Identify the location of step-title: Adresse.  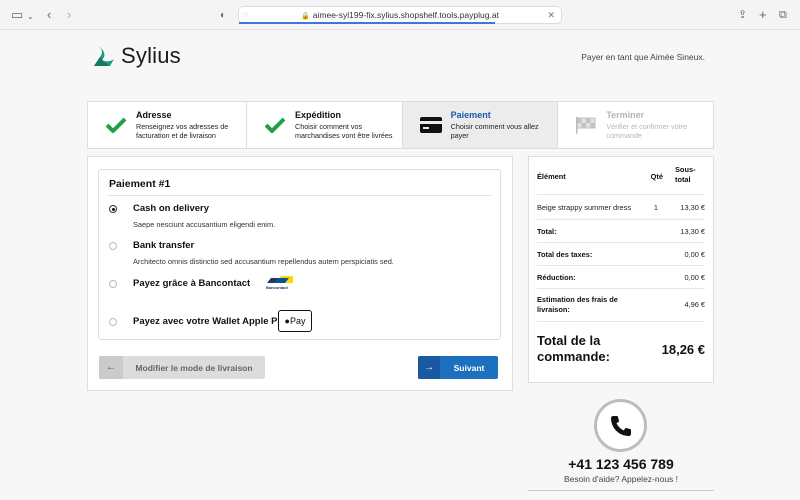
(154, 115).